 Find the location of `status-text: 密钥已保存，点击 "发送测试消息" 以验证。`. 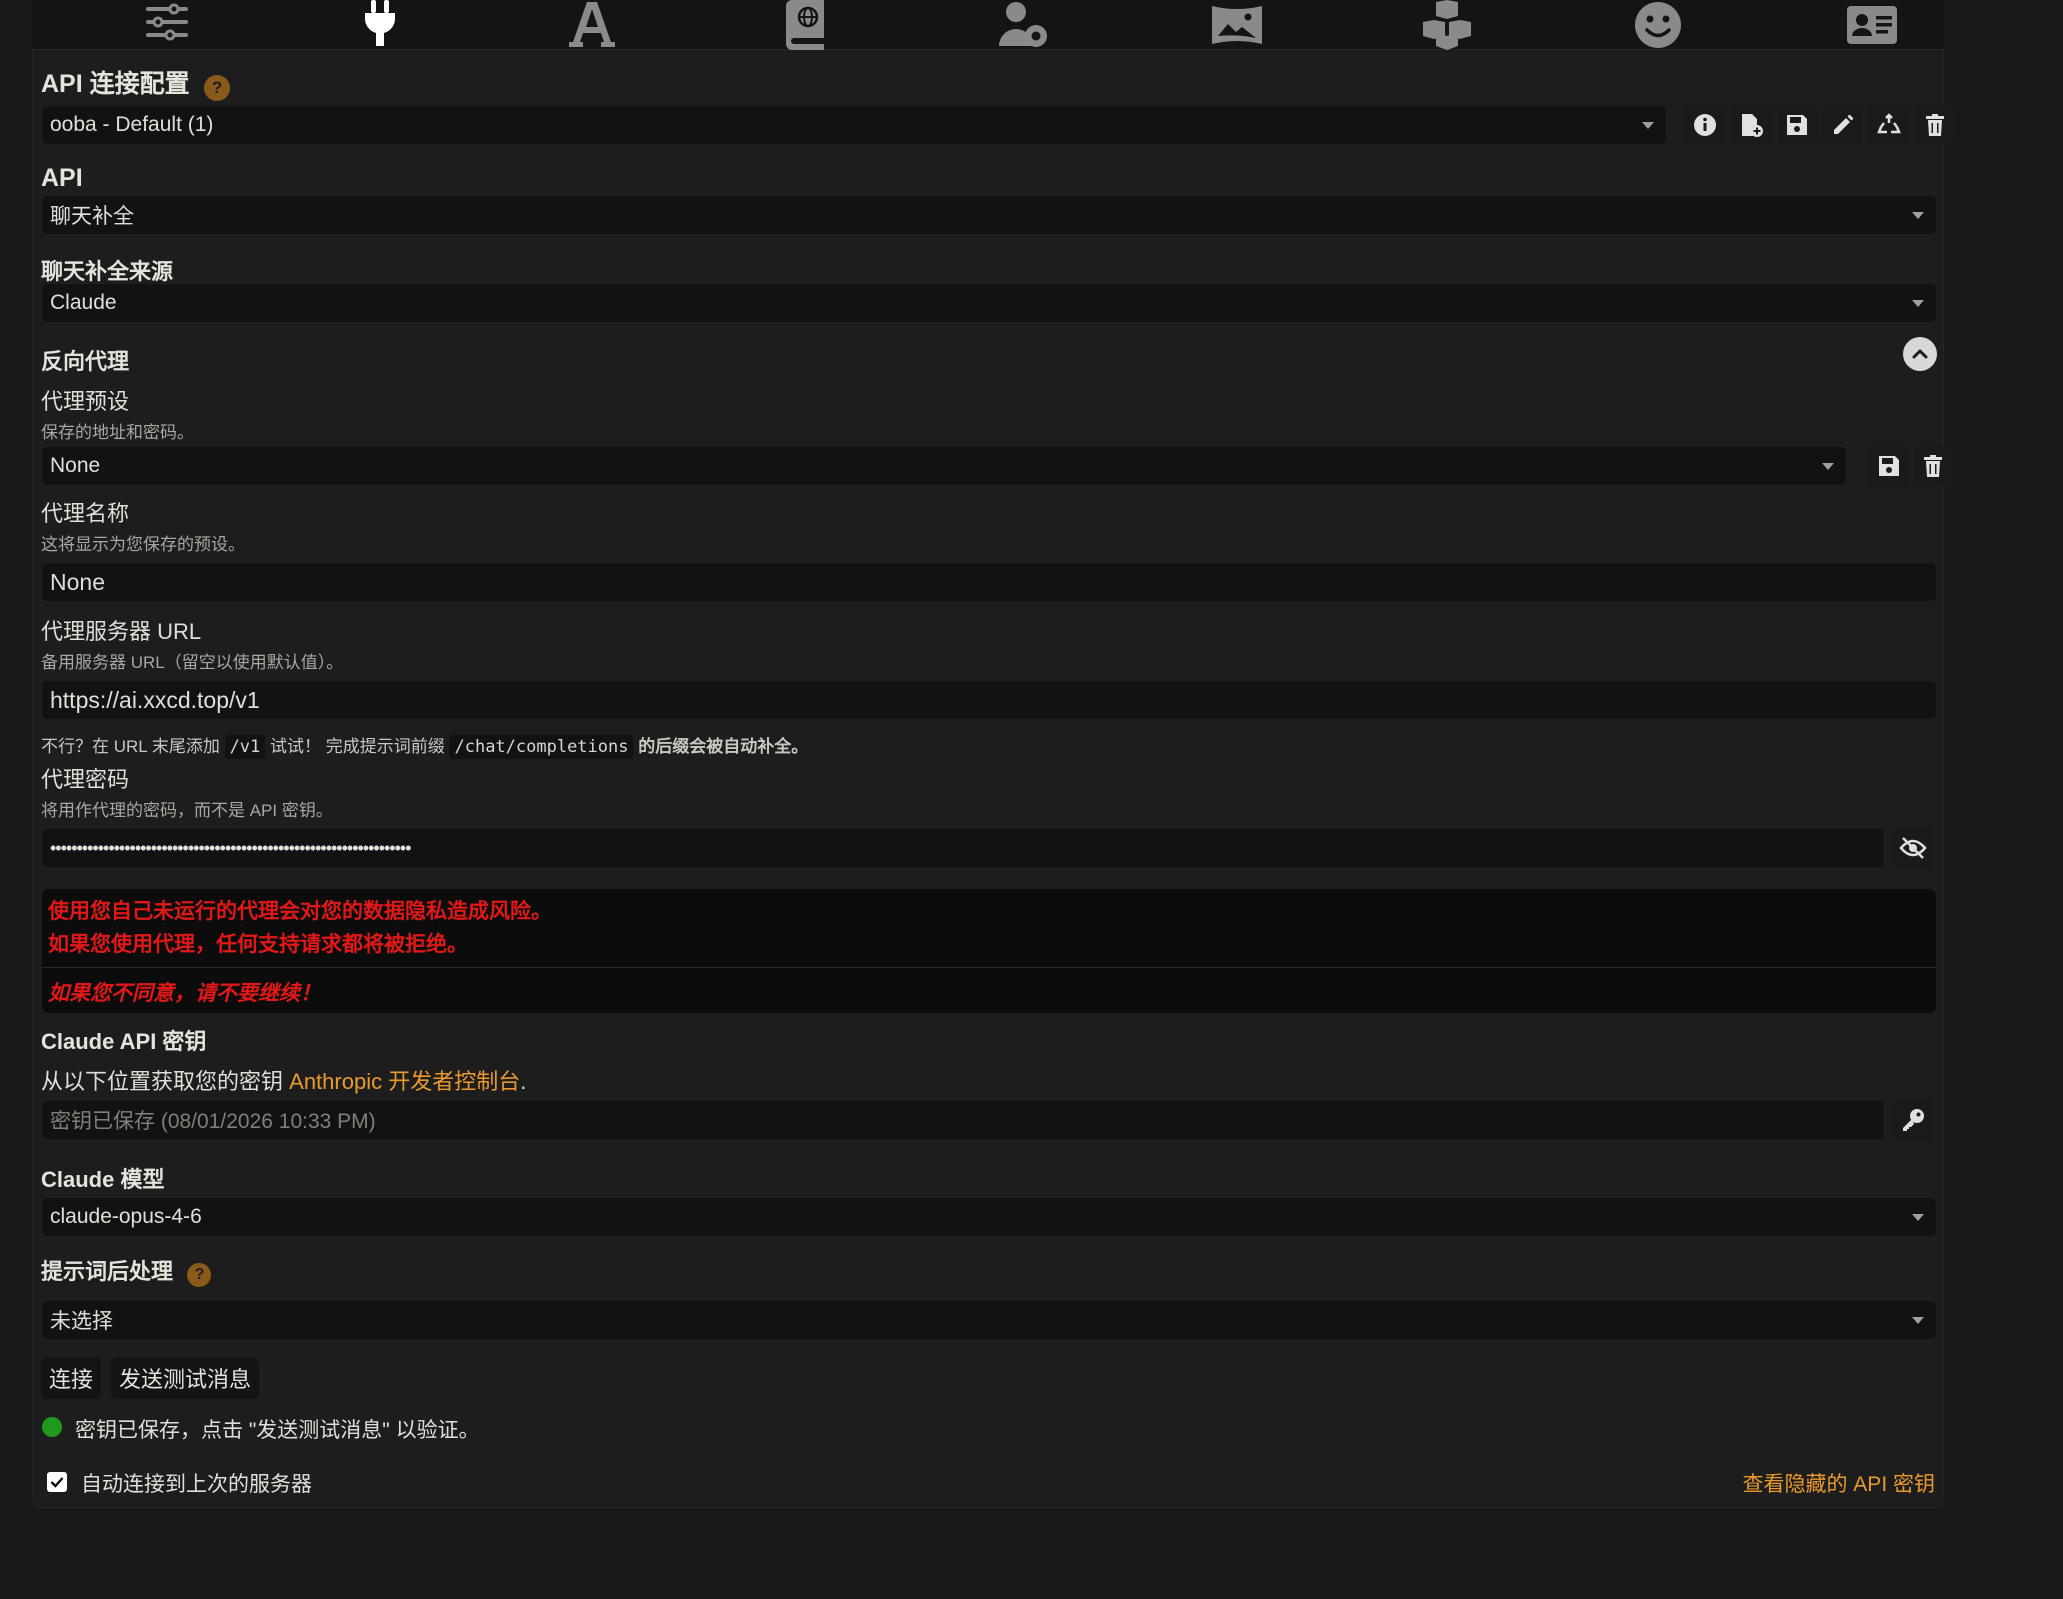

status-text: 密钥已保存，点击 "发送测试消息" 以验证。 is located at coordinates (277, 1430).